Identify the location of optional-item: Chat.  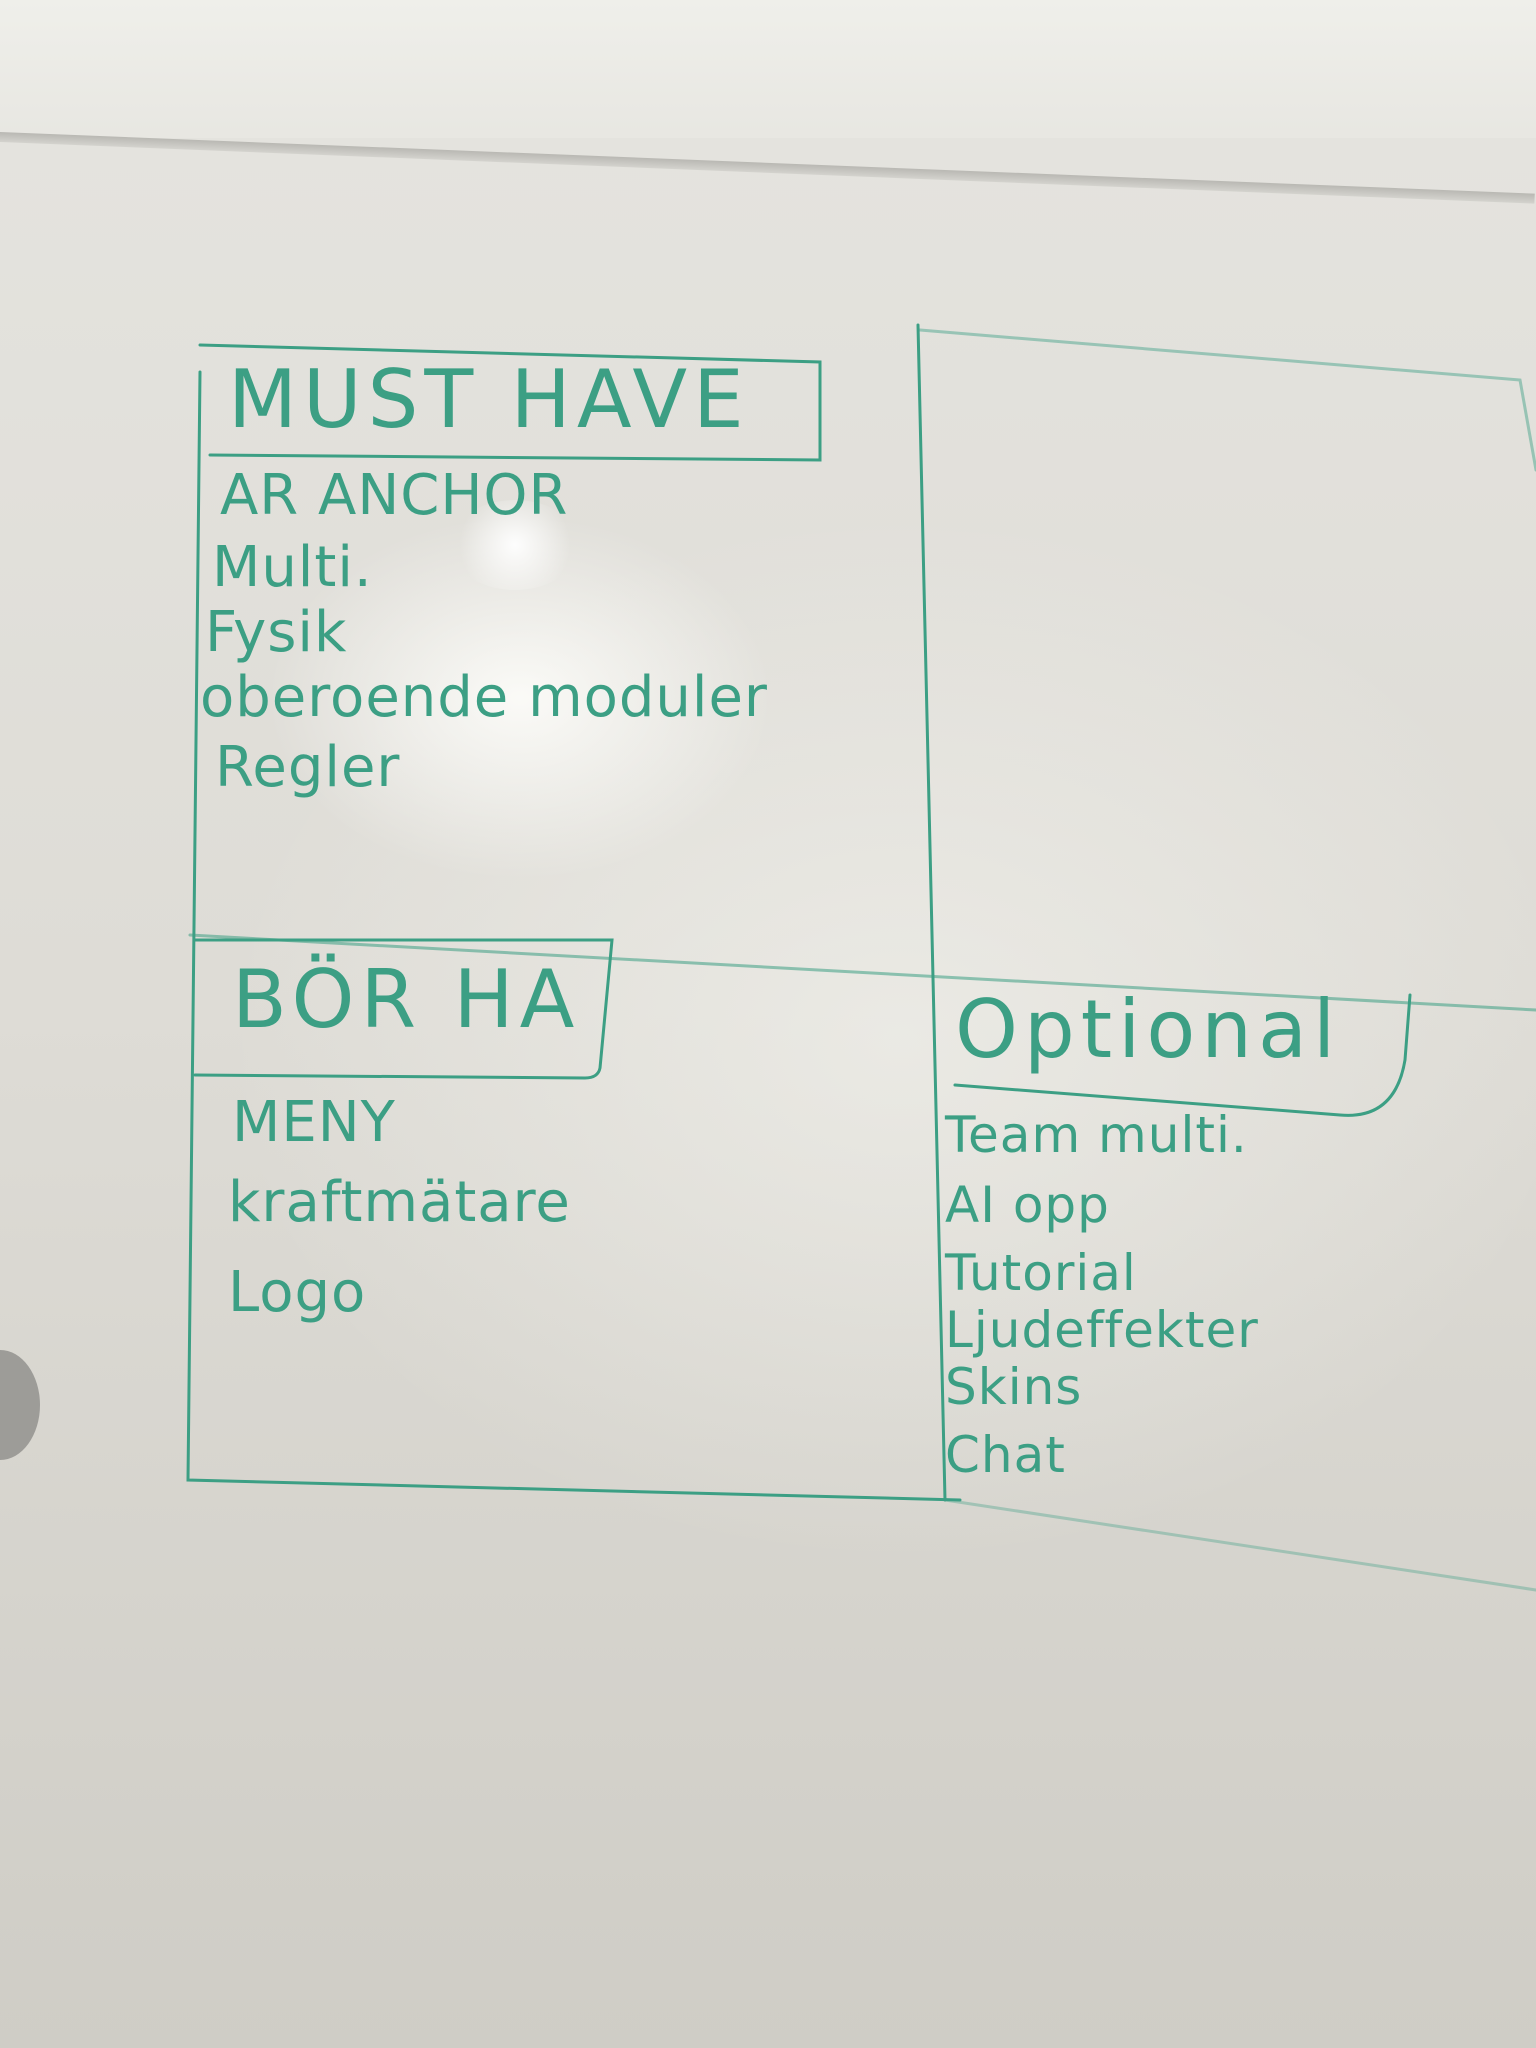
(1005, 1455).